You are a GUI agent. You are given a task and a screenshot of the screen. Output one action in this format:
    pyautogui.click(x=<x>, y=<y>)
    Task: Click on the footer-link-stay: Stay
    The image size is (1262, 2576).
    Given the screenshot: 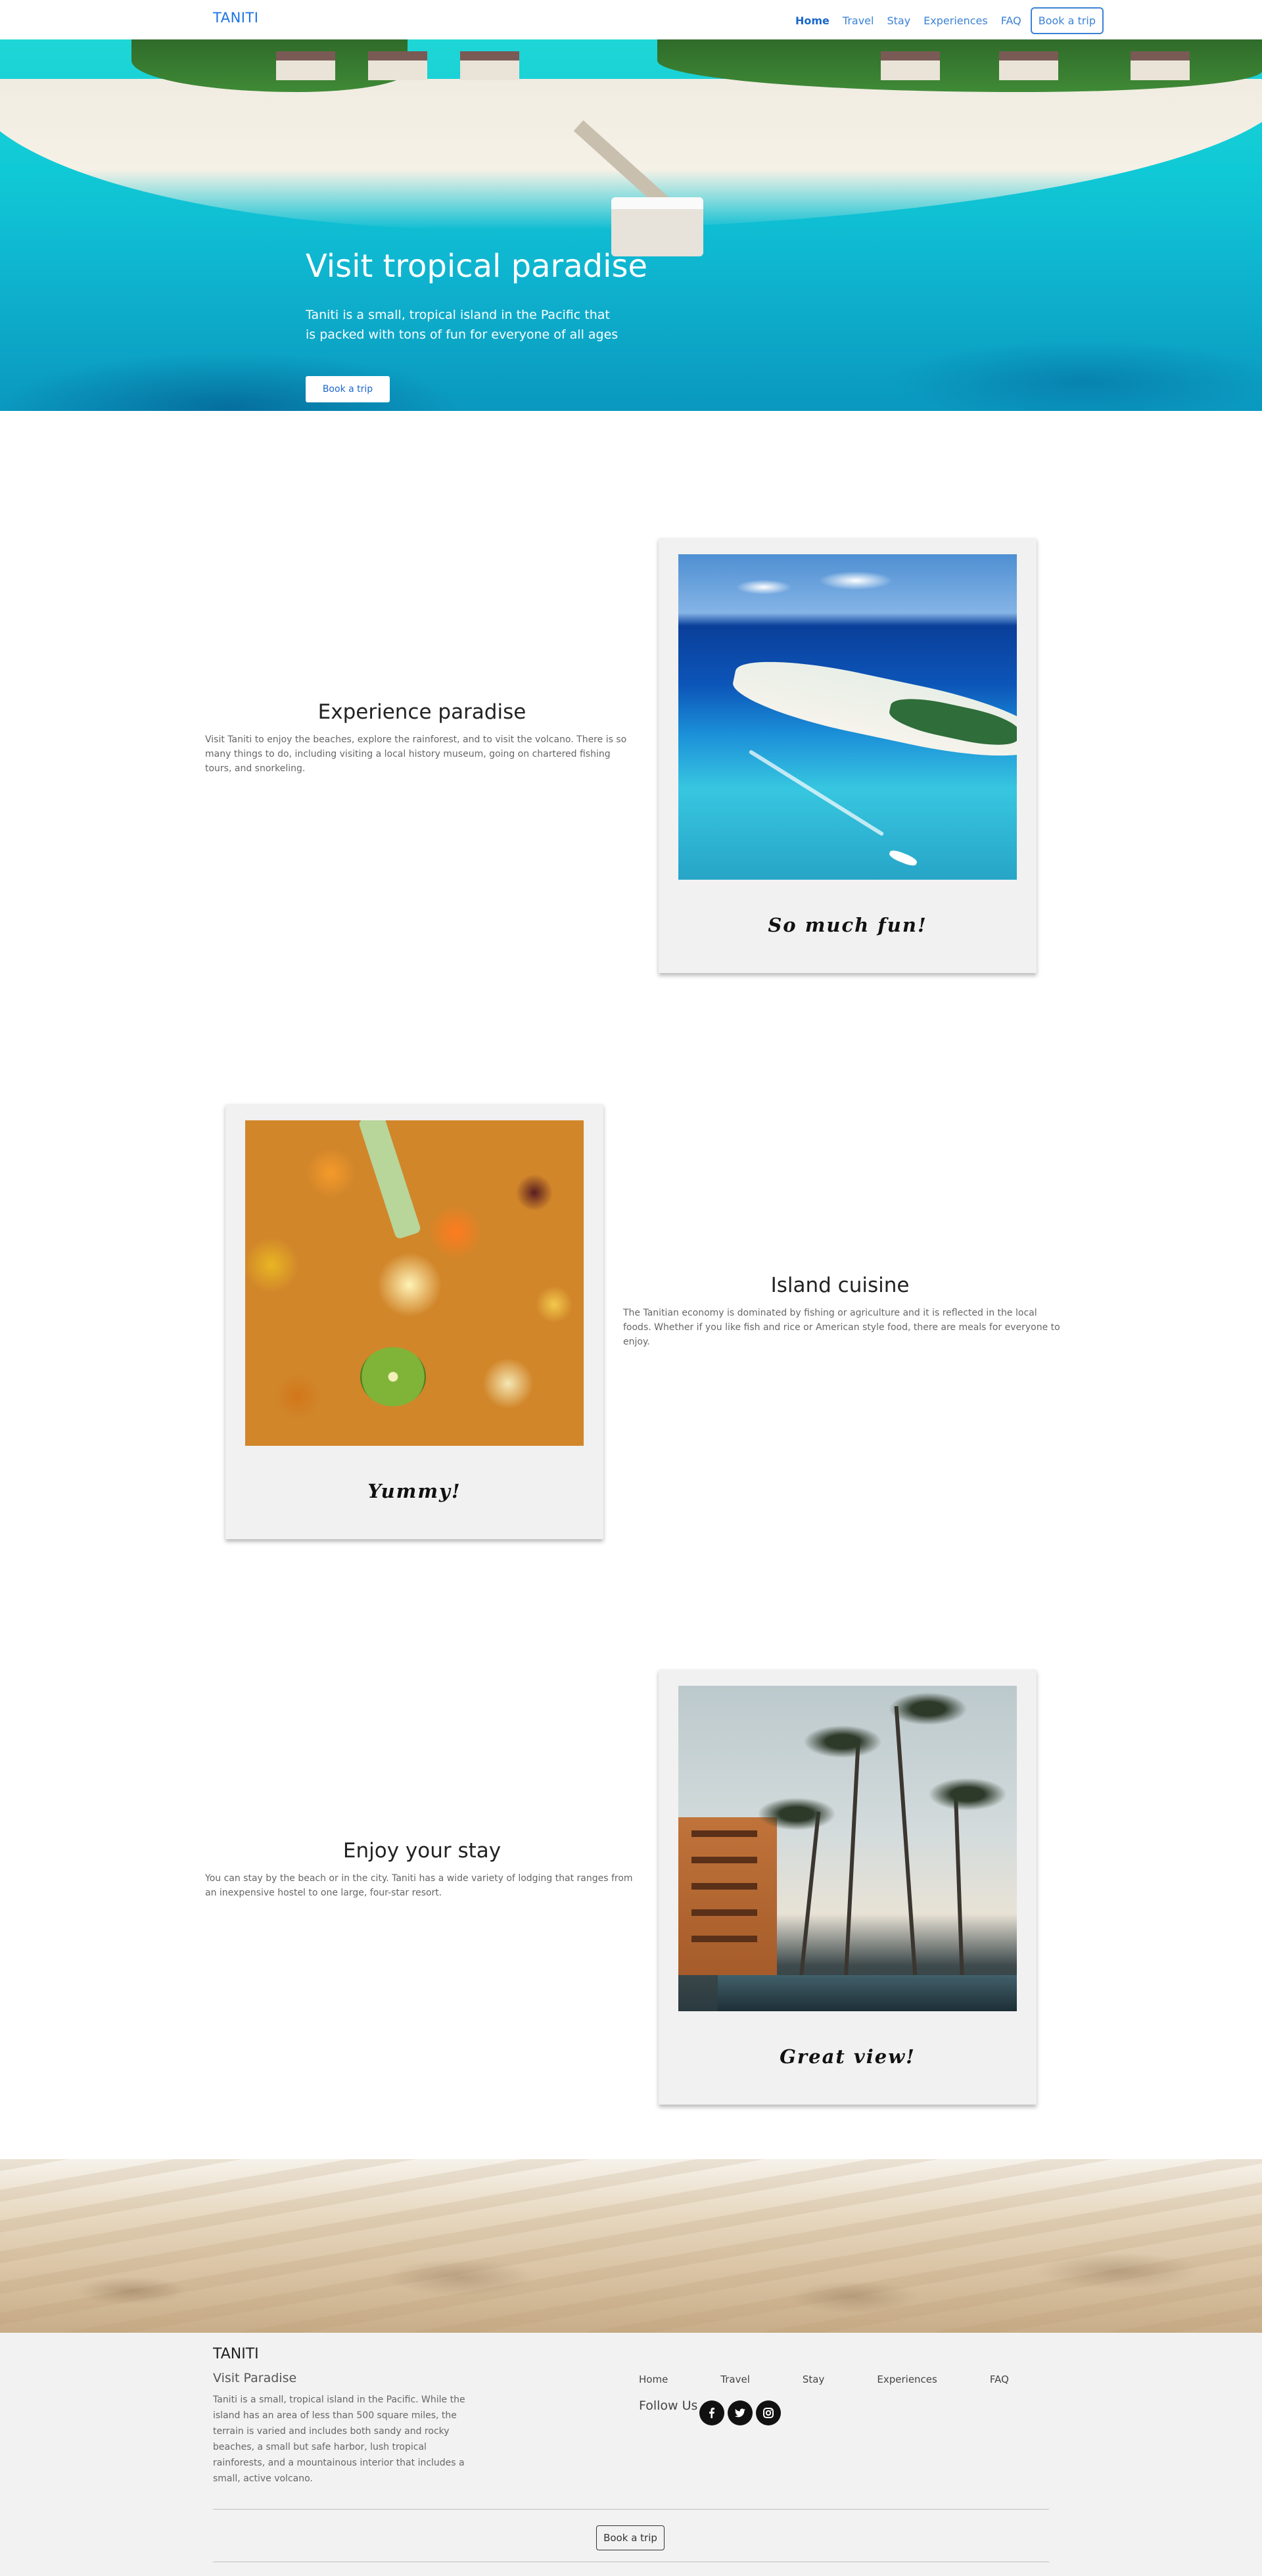 What is the action you would take?
    pyautogui.click(x=814, y=2379)
    